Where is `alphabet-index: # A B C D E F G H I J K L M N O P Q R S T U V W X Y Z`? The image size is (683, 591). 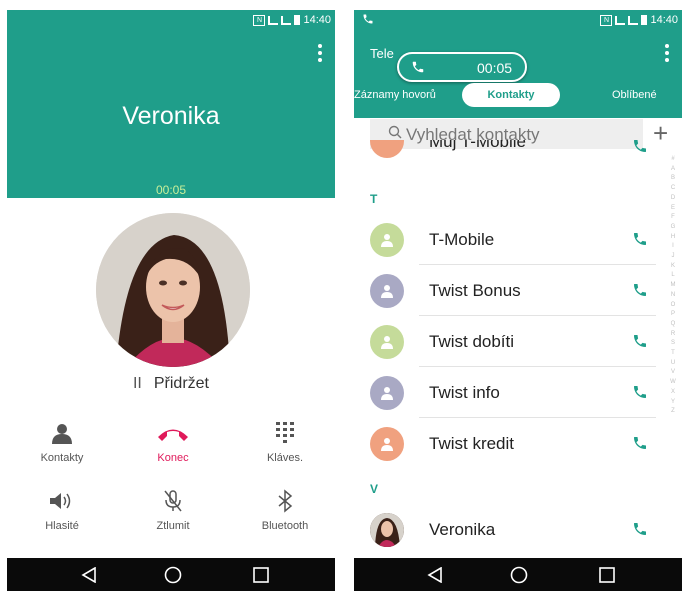 alphabet-index: # A B C D E F G H I J K L M N O P Q R S T U V W X Y Z is located at coordinates (673, 286).